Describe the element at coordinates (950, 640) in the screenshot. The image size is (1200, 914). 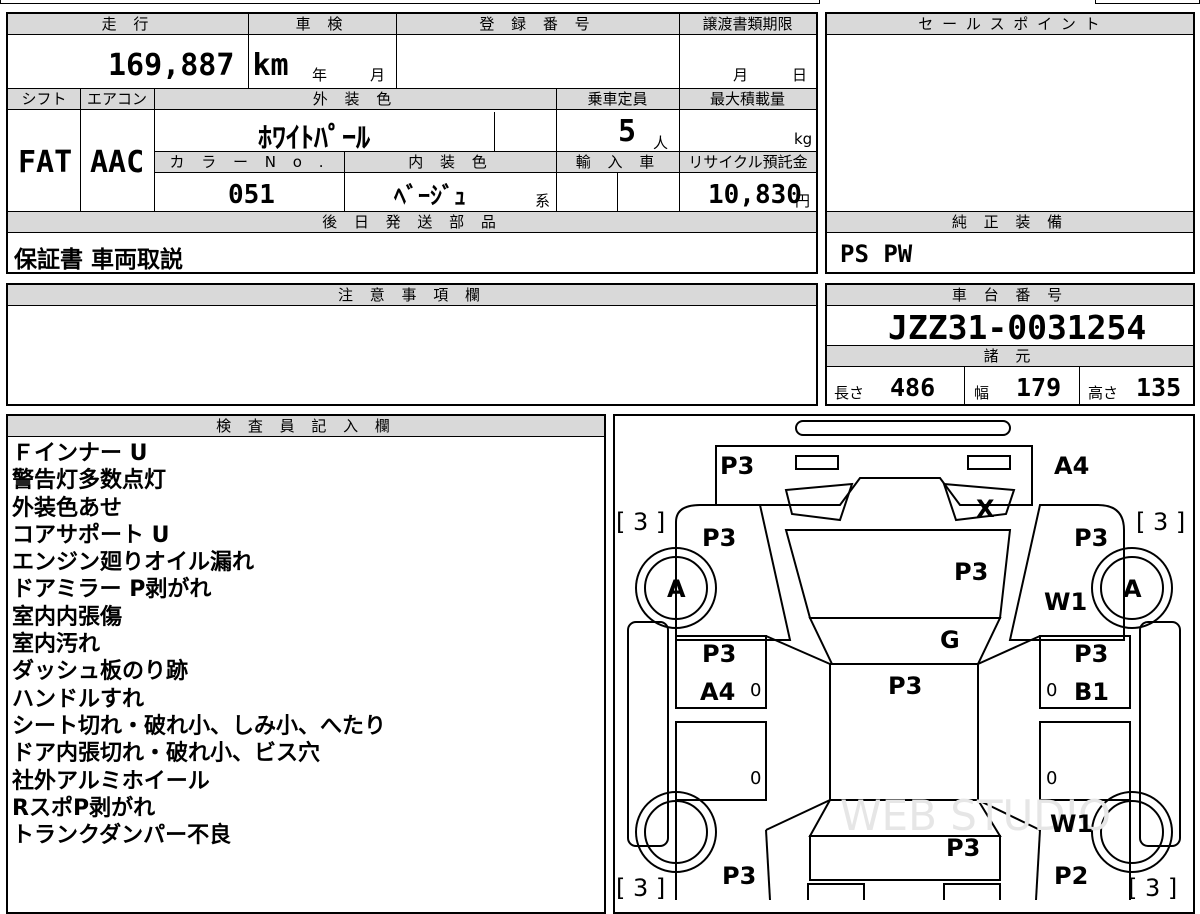
I see `mark-windshield: G` at that location.